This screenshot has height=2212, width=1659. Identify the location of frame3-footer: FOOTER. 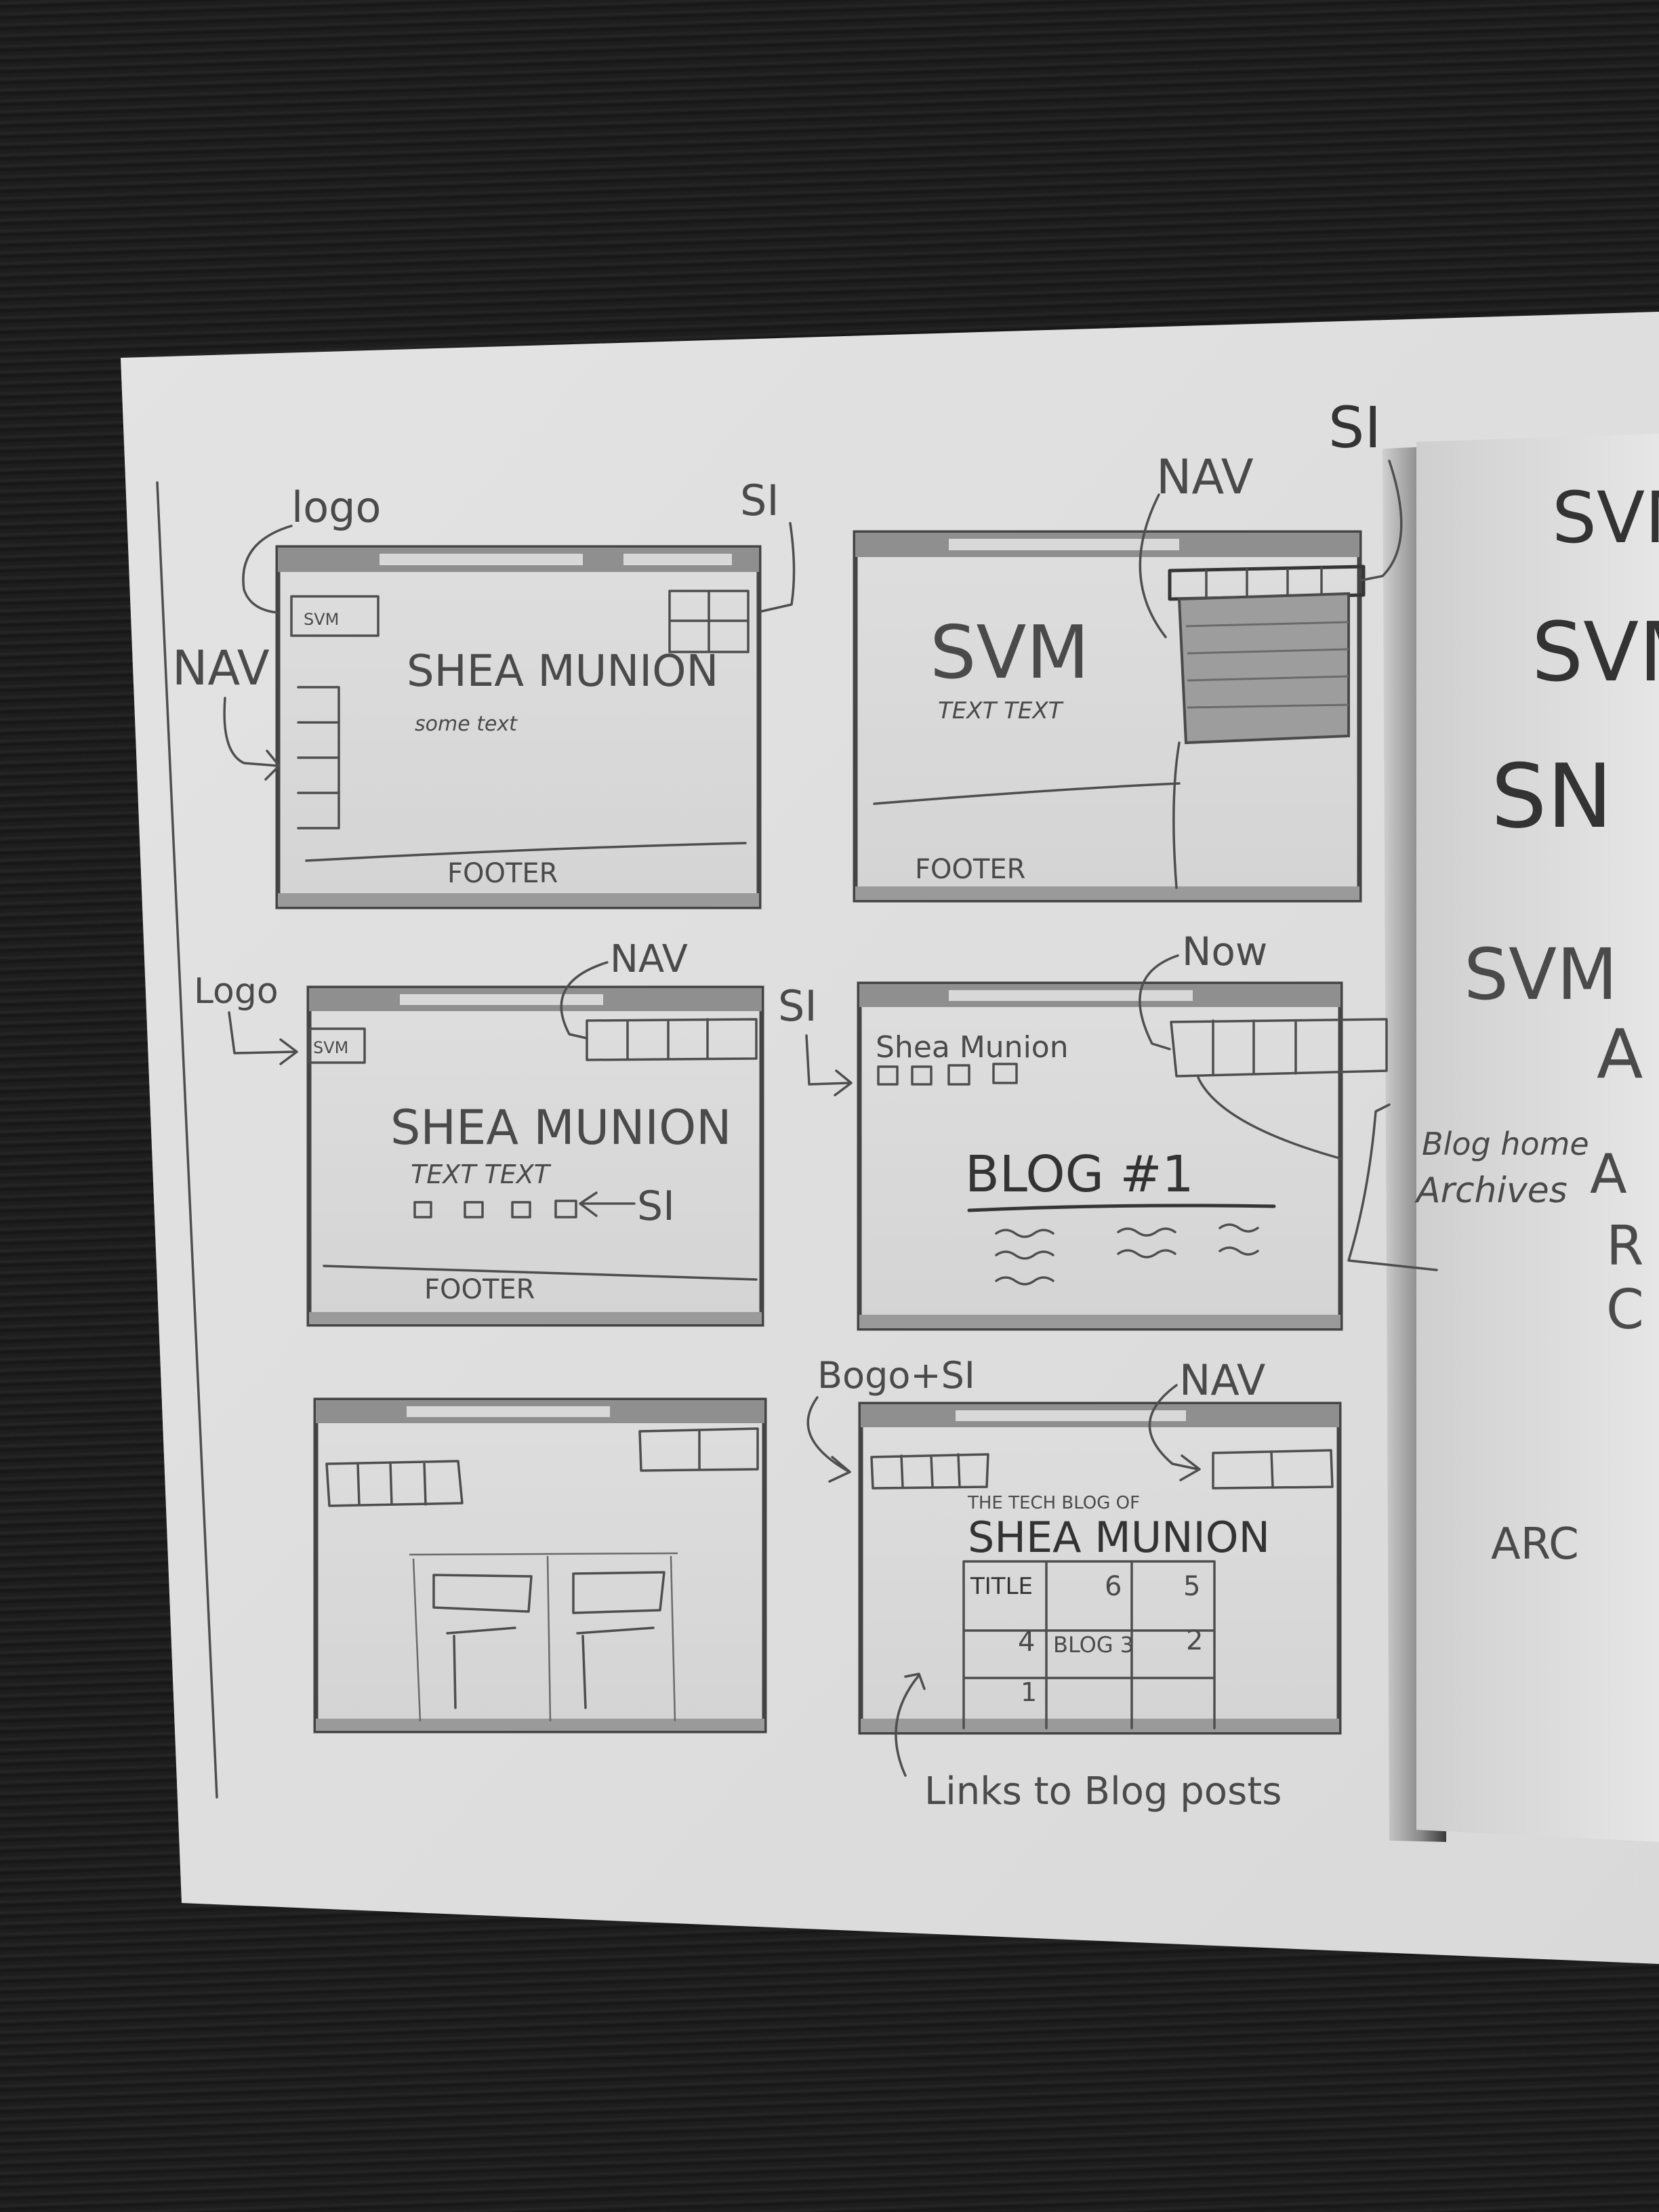
(480, 1289).